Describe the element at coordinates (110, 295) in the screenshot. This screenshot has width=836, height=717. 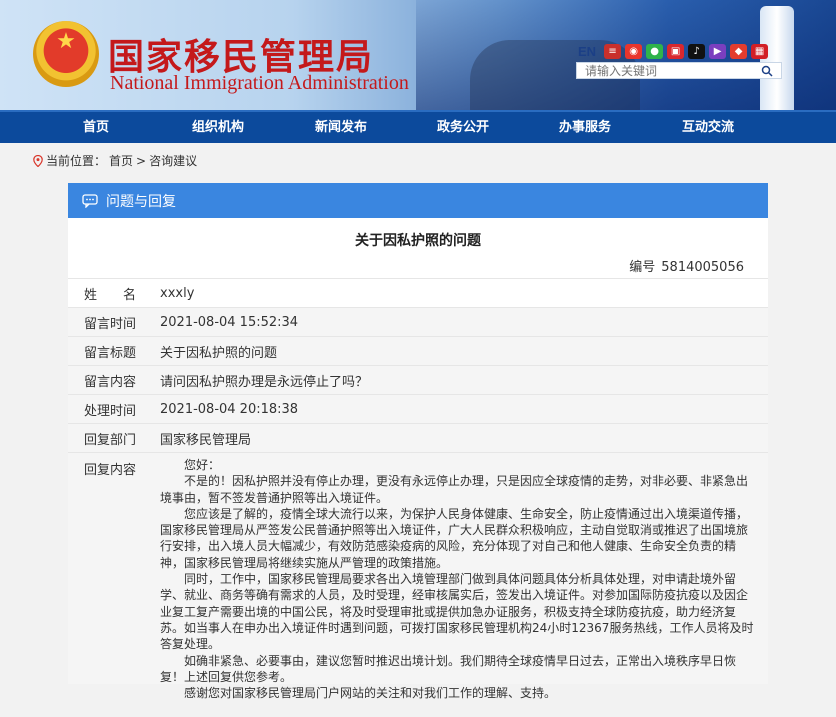
I see `name-label: 姓 名` at that location.